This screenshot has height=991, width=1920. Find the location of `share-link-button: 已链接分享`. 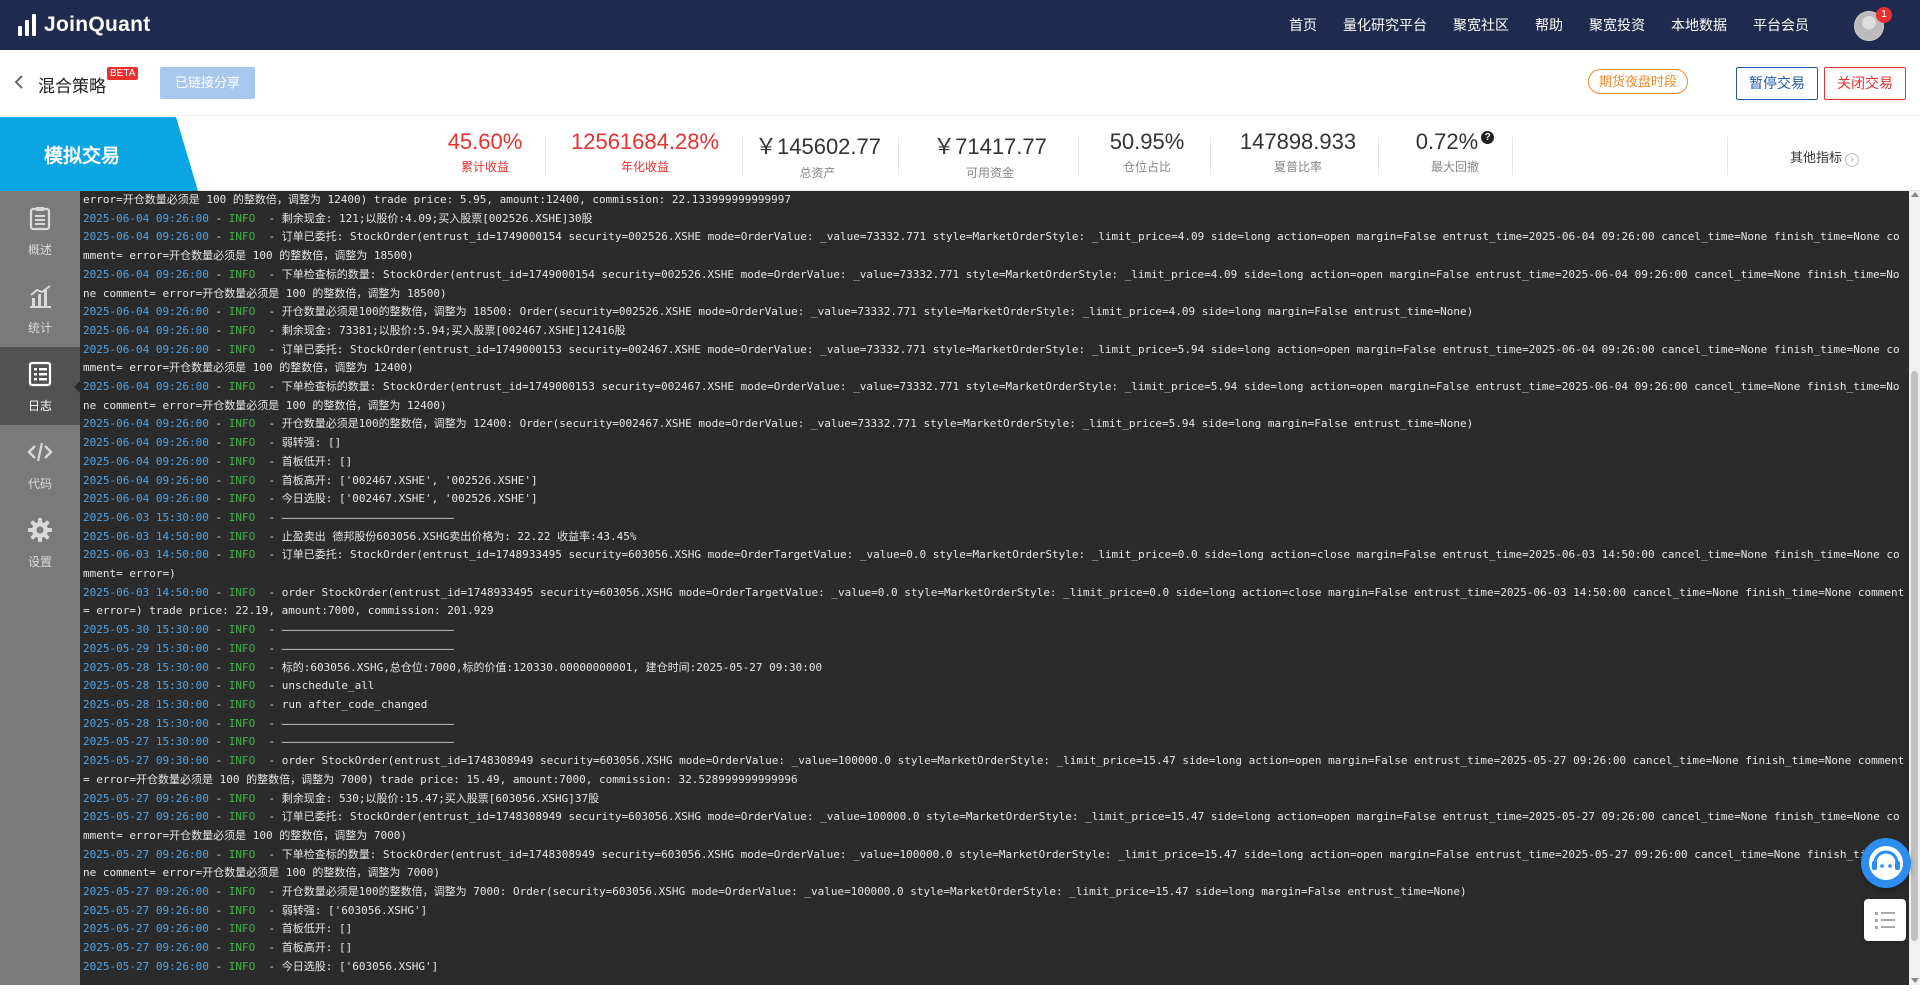

share-link-button: 已链接分享 is located at coordinates (207, 83).